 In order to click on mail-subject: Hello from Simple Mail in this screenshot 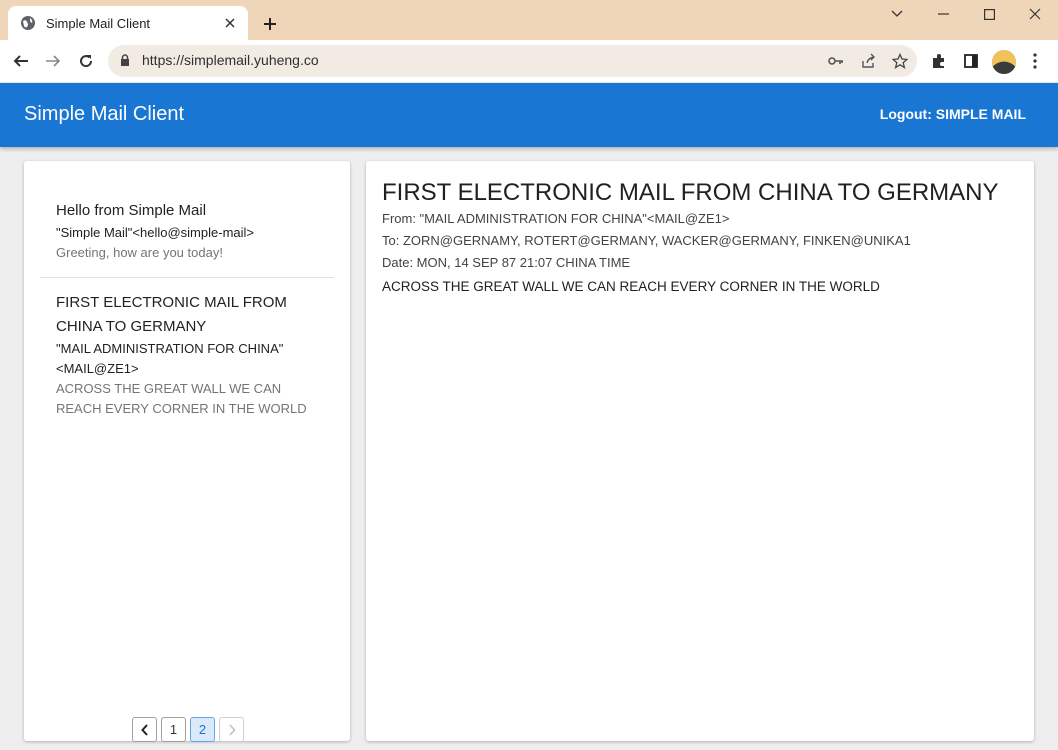, I will do `click(131, 210)`.